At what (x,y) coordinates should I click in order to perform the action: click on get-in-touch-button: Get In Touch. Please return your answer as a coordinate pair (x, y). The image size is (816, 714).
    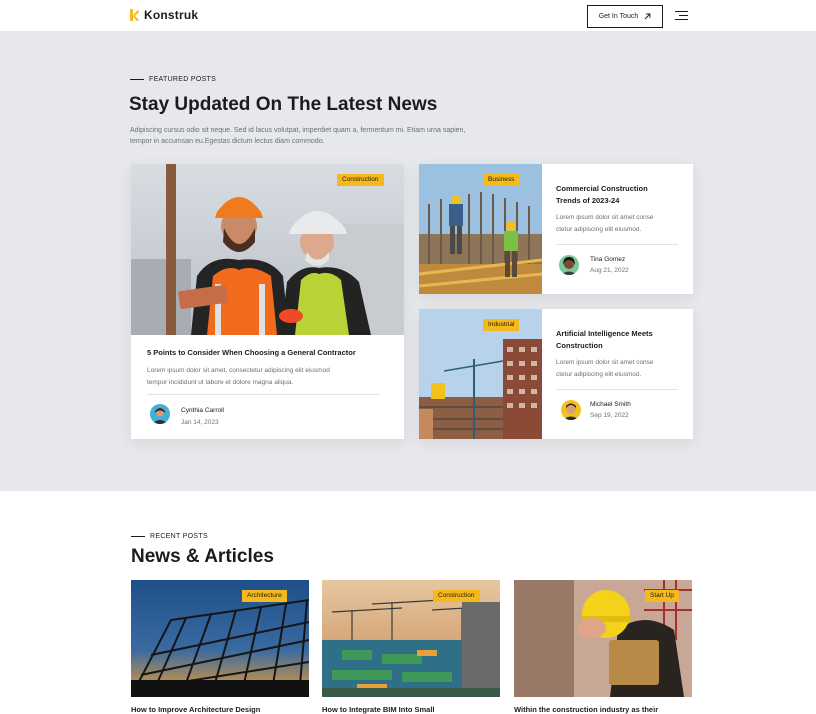
    Looking at the image, I should click on (625, 16).